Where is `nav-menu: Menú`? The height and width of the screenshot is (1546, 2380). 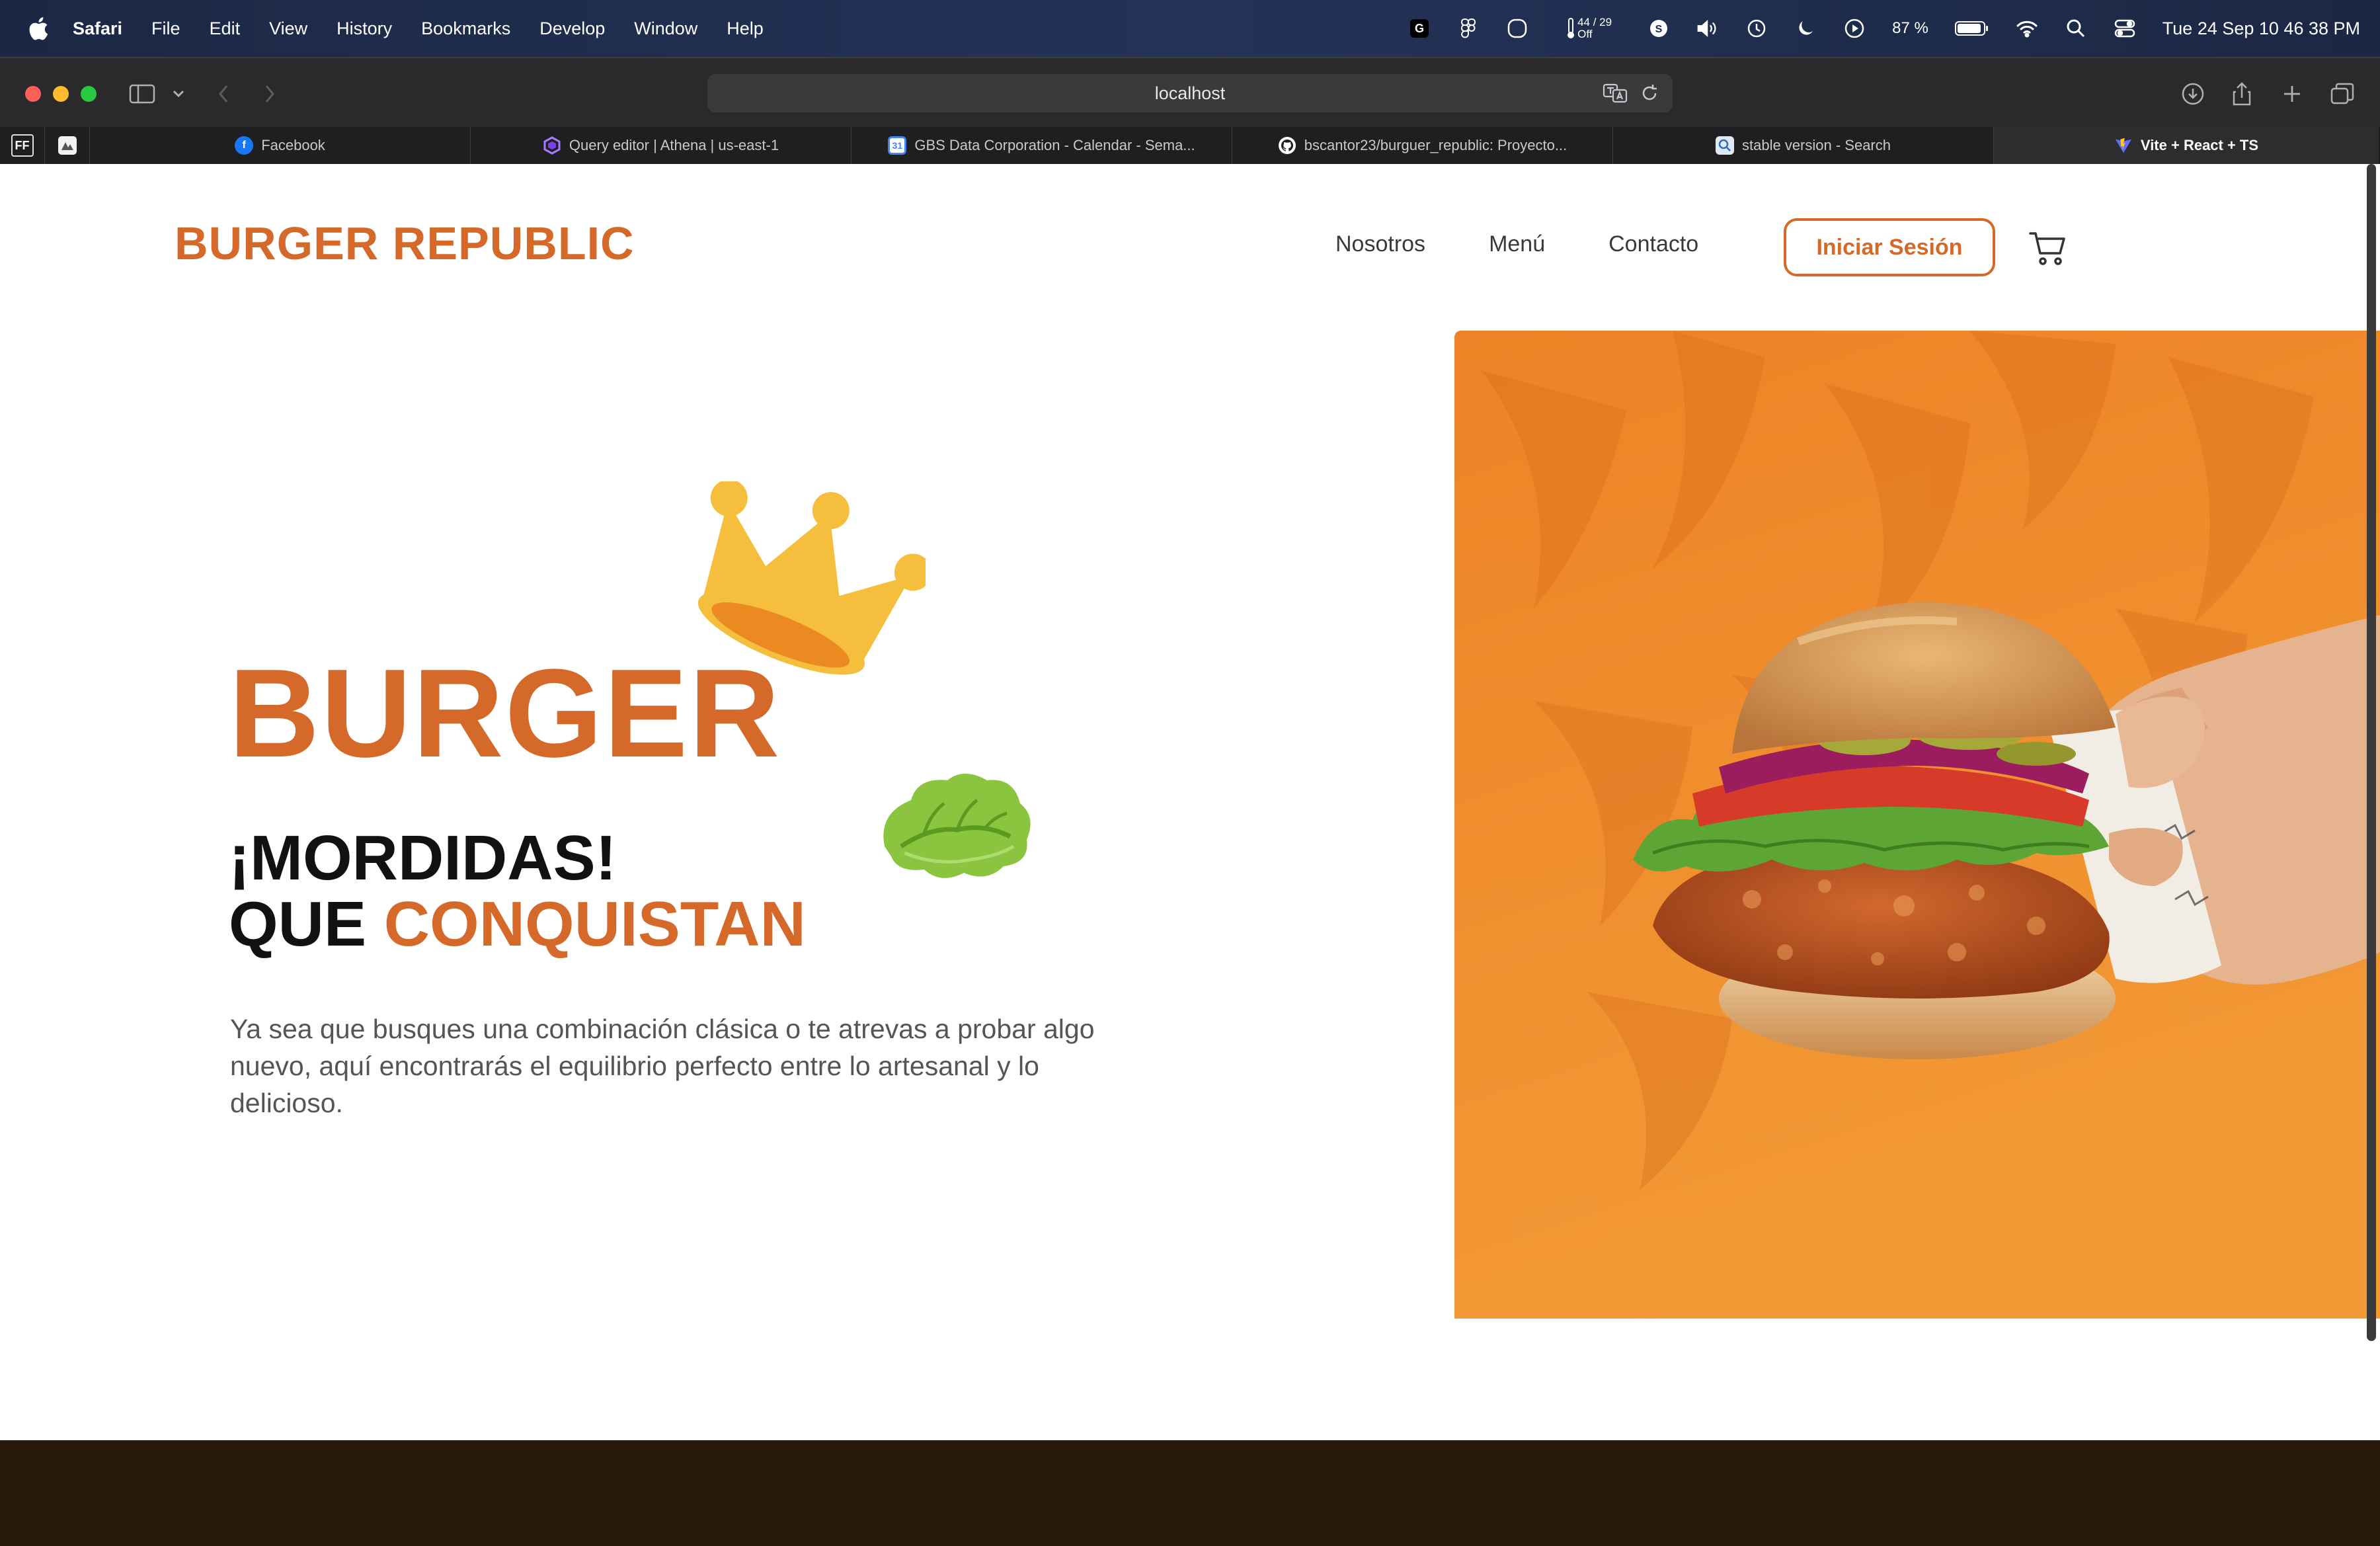 nav-menu: Menú is located at coordinates (1517, 244).